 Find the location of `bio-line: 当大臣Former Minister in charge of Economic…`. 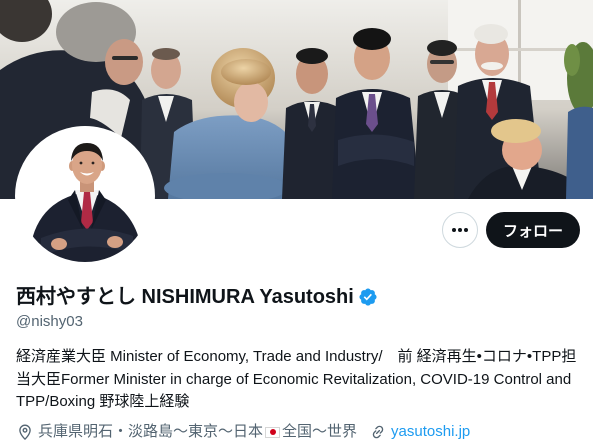

bio-line: 当大臣Former Minister in charge of Economic… is located at coordinates (294, 379).